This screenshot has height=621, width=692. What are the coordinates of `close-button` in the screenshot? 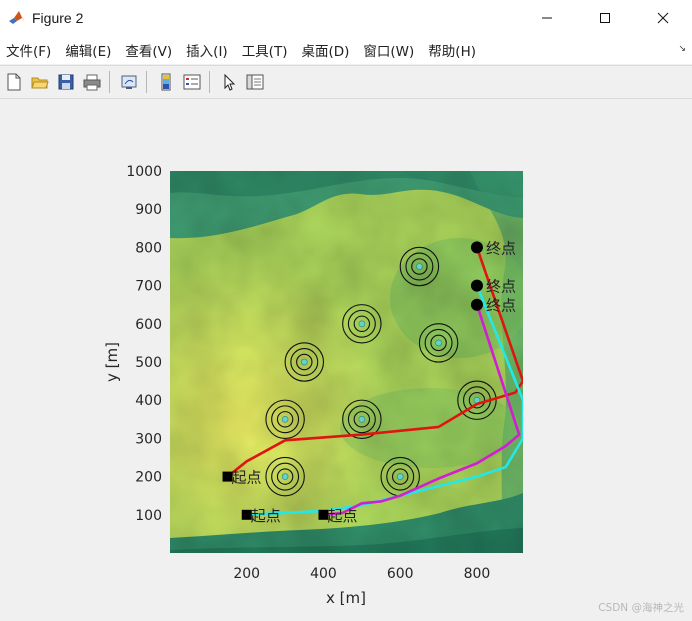 It's located at (663, 18).